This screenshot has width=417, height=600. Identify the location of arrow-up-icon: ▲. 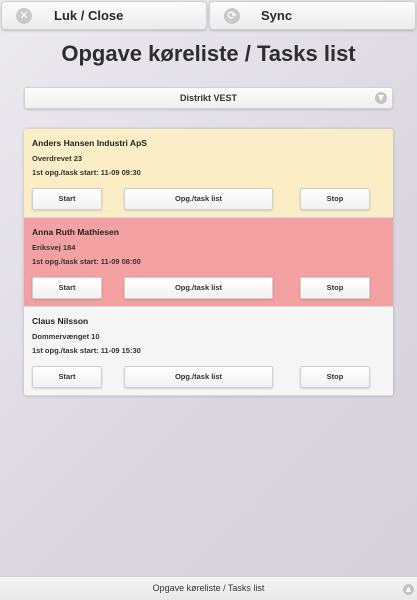
(408, 589).